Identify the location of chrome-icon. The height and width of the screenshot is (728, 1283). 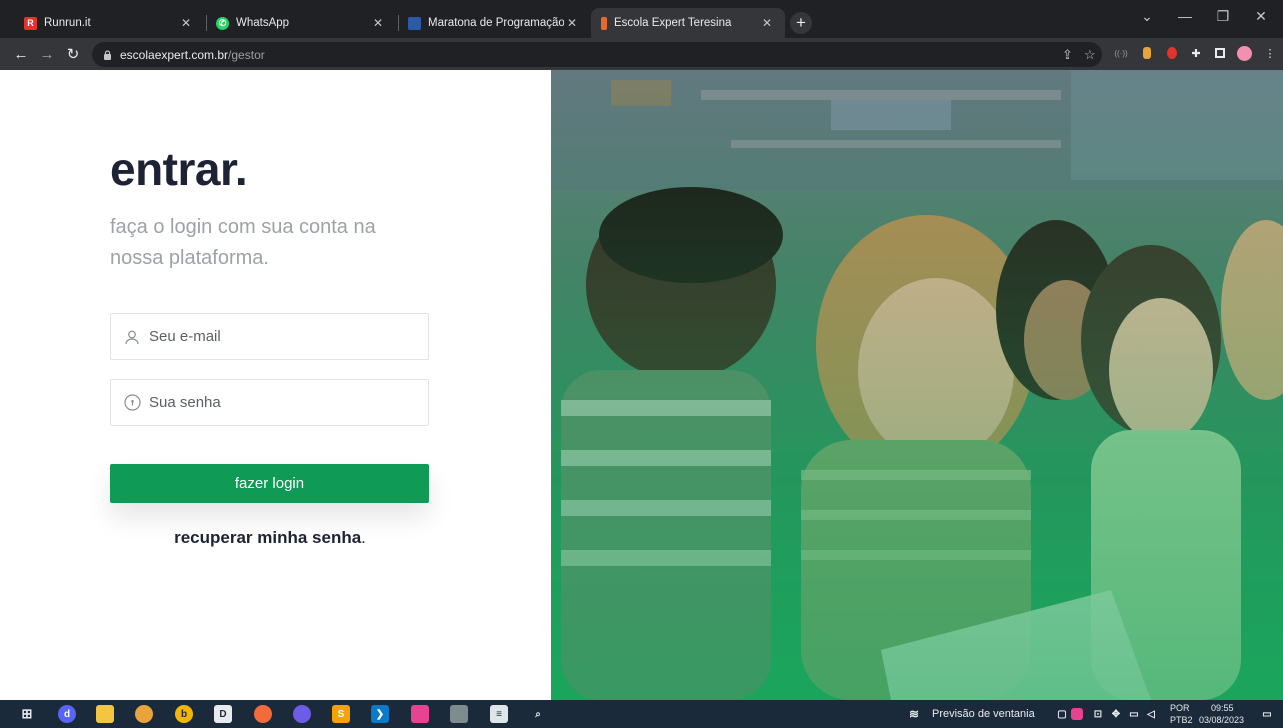
(144, 714).